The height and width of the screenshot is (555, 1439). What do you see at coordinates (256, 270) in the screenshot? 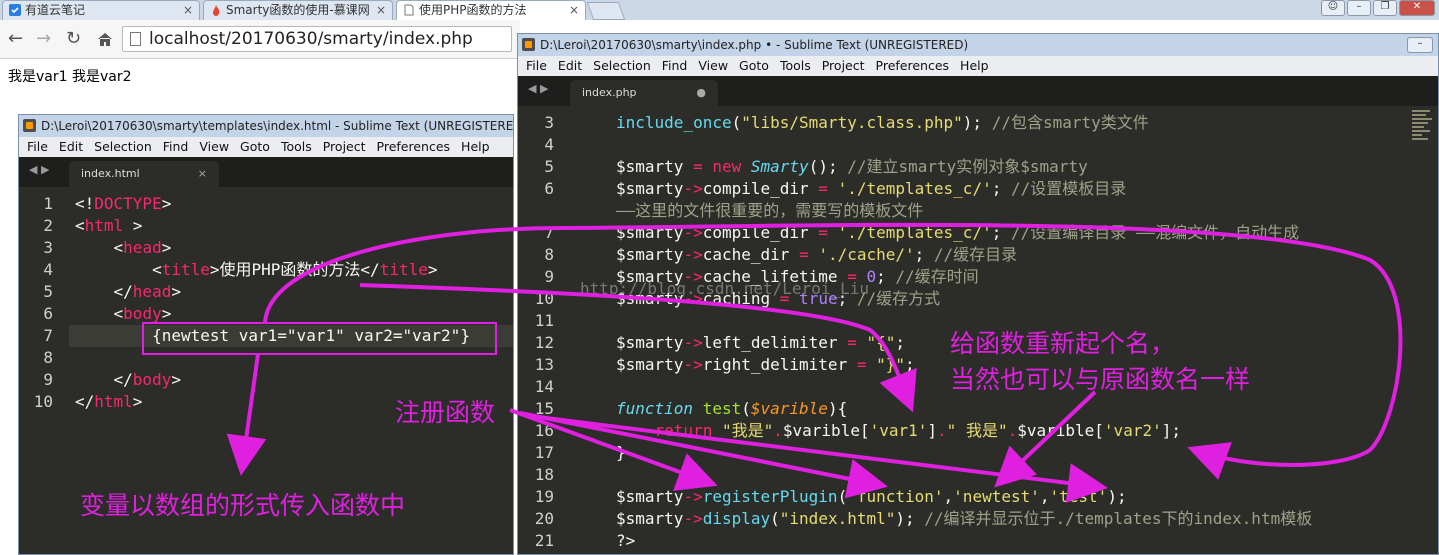
I see `code-line: <title>使用PHP函数的方法</title>` at bounding box center [256, 270].